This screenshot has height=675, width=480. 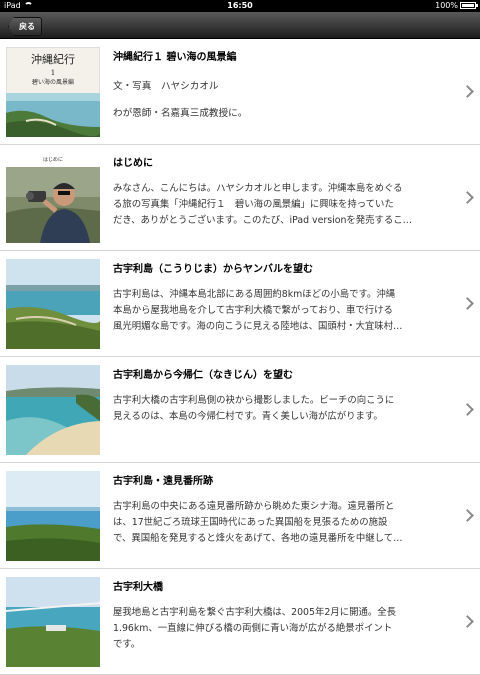 What do you see at coordinates (53, 59) in the screenshot?
I see `cover-title: 沖縄紀行` at bounding box center [53, 59].